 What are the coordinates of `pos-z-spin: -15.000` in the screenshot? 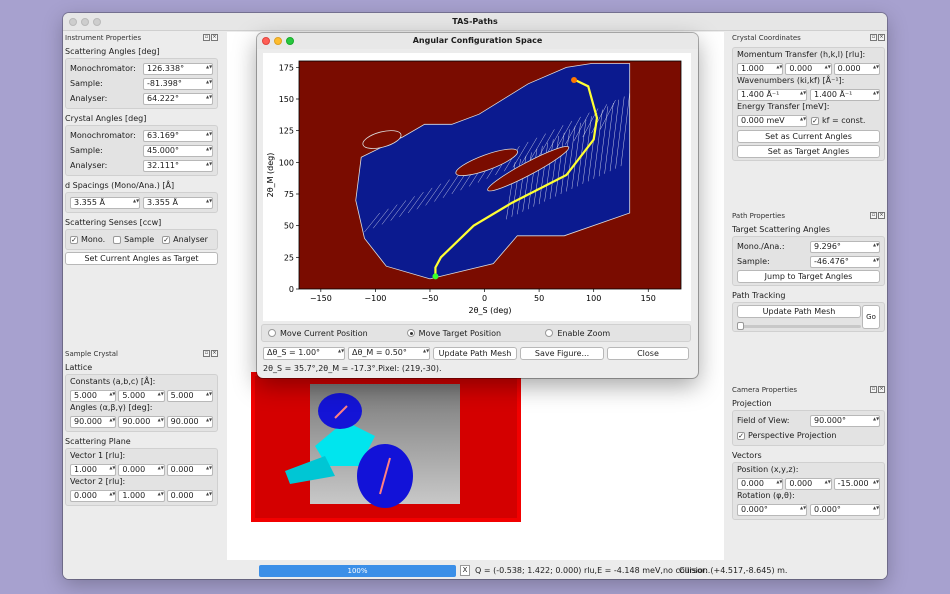 It's located at (856, 483).